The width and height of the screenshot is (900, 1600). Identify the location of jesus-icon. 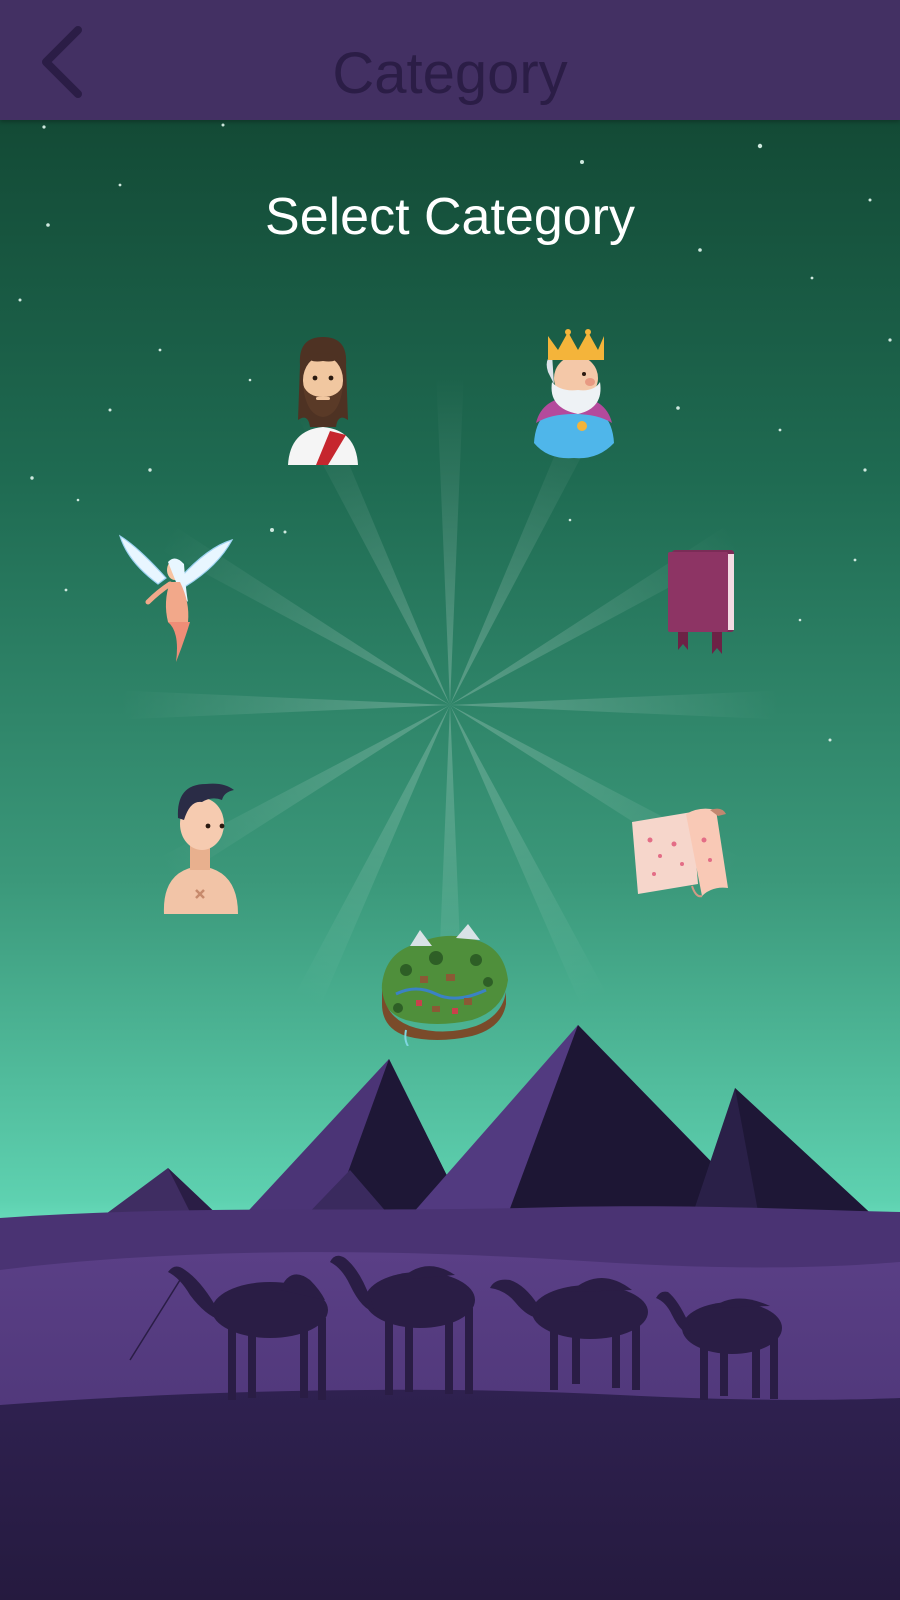
(323, 401).